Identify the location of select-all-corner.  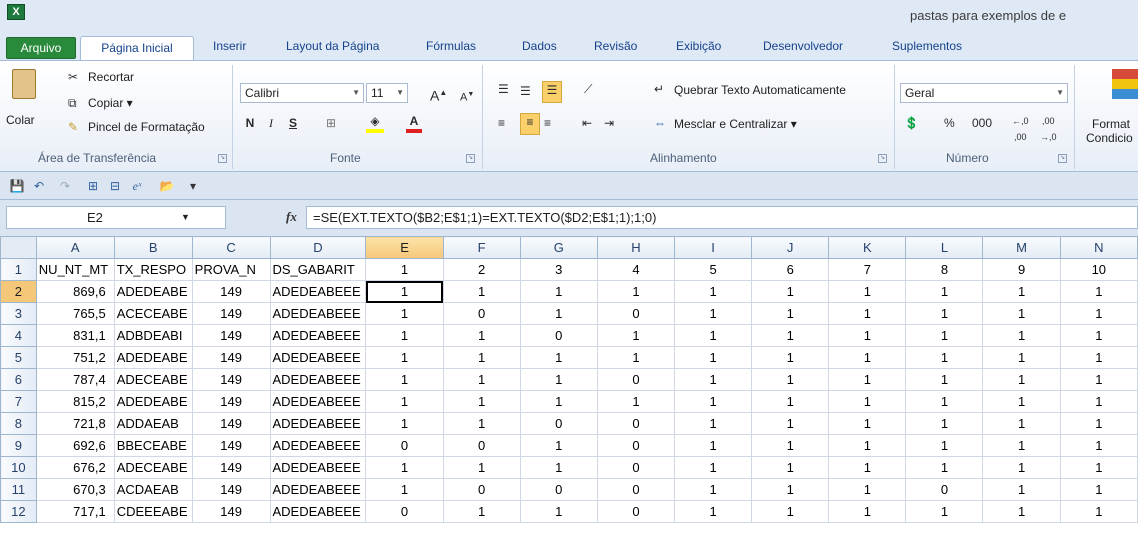
(18, 247).